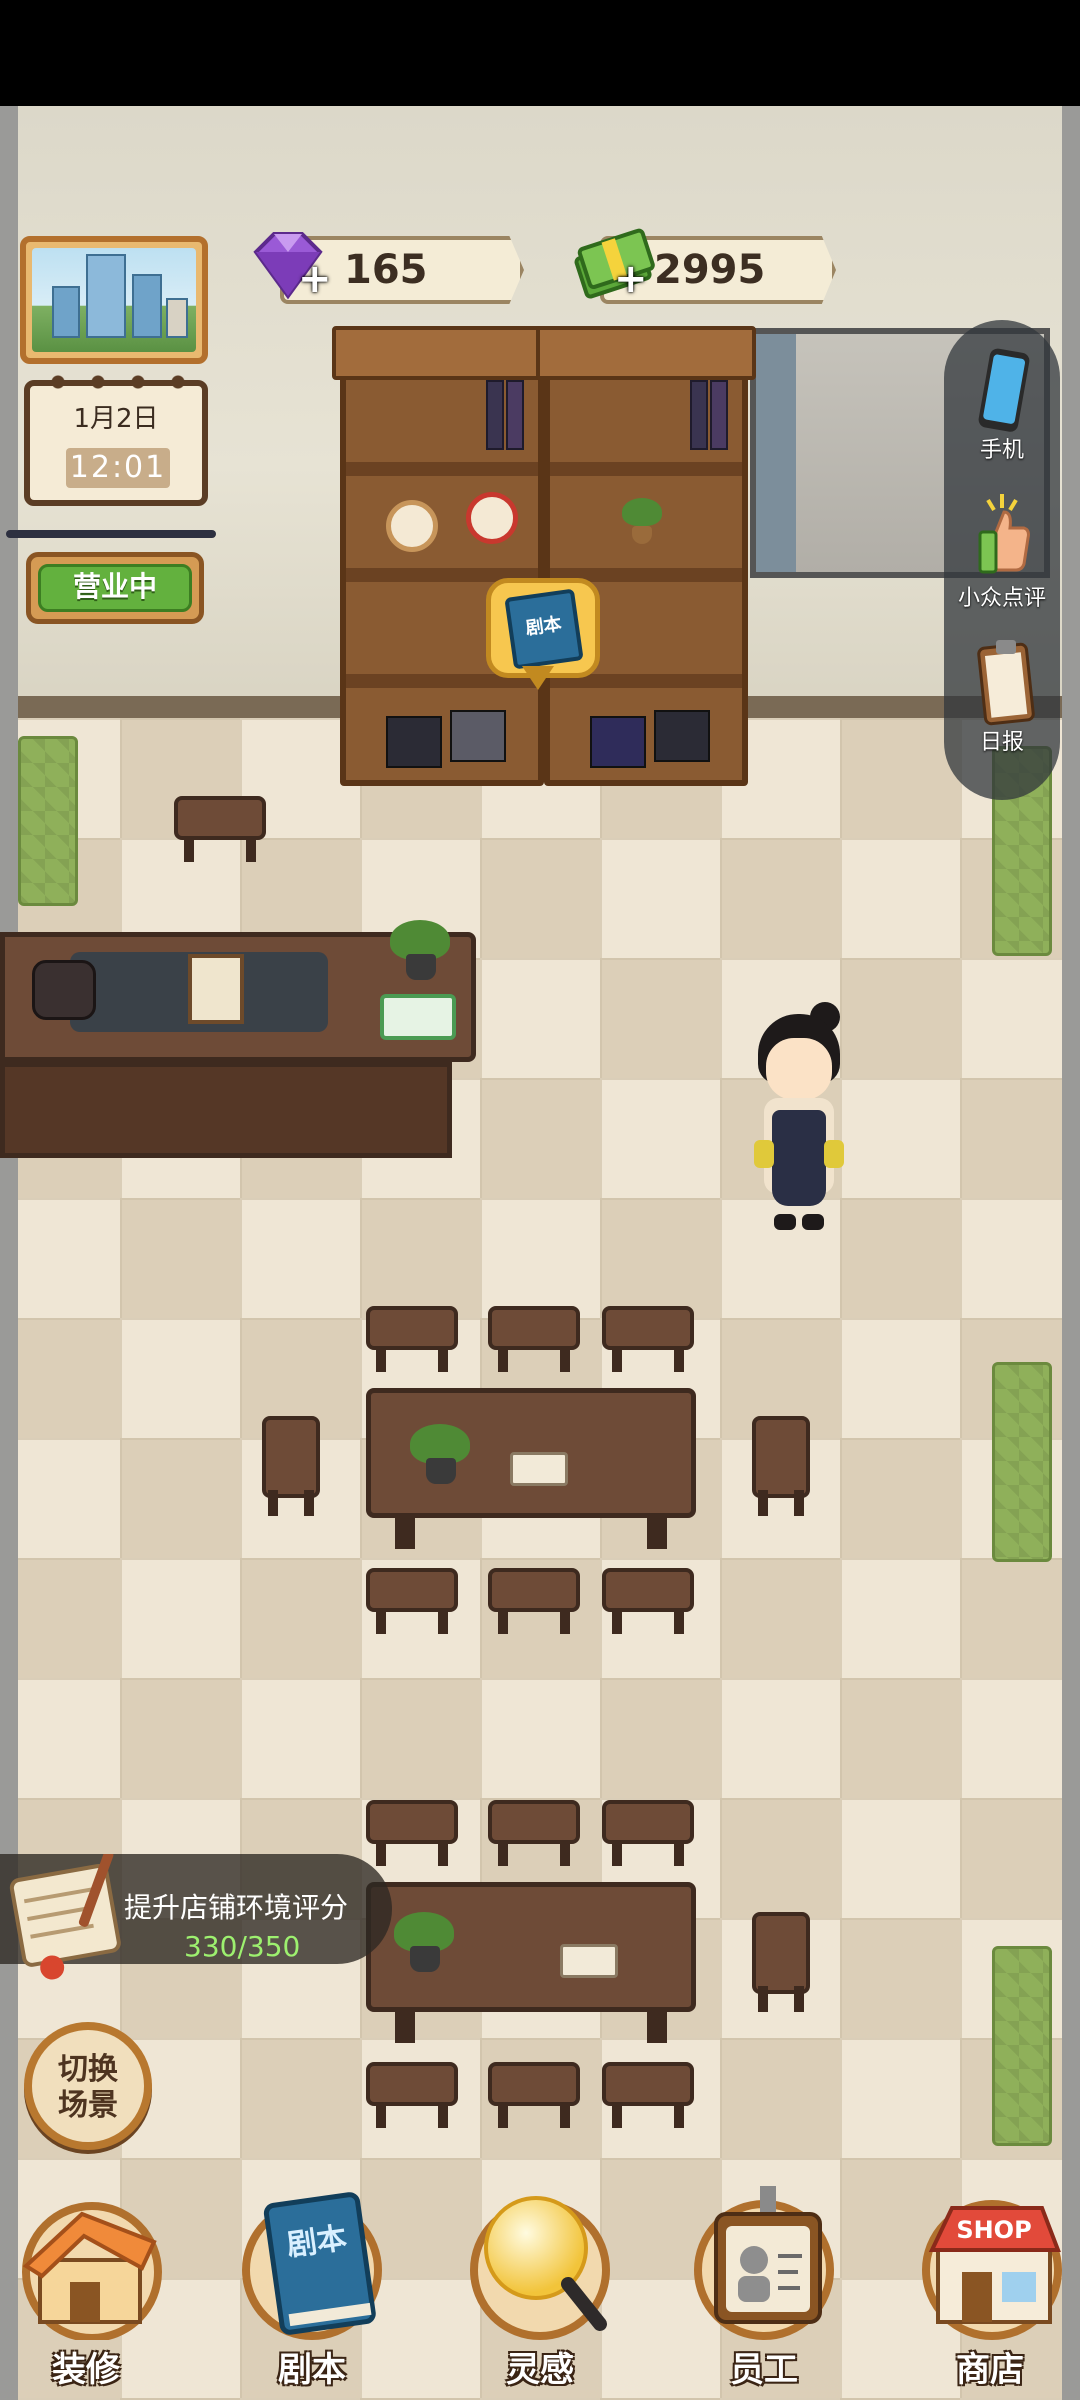  Describe the element at coordinates (118, 468) in the screenshot. I see `clock-time: 12:01` at that location.